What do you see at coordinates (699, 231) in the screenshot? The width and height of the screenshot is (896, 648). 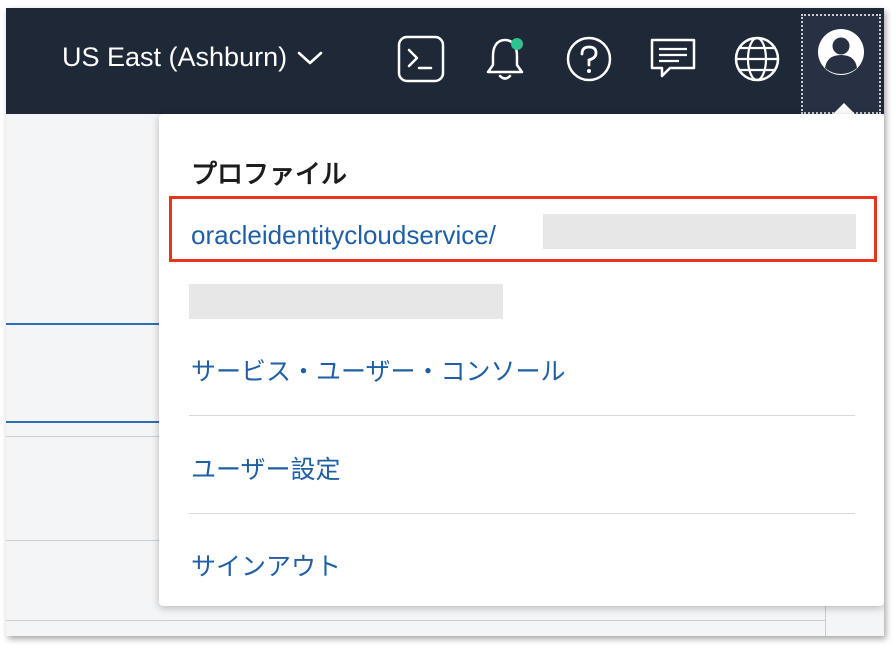 I see `redacted-username` at bounding box center [699, 231].